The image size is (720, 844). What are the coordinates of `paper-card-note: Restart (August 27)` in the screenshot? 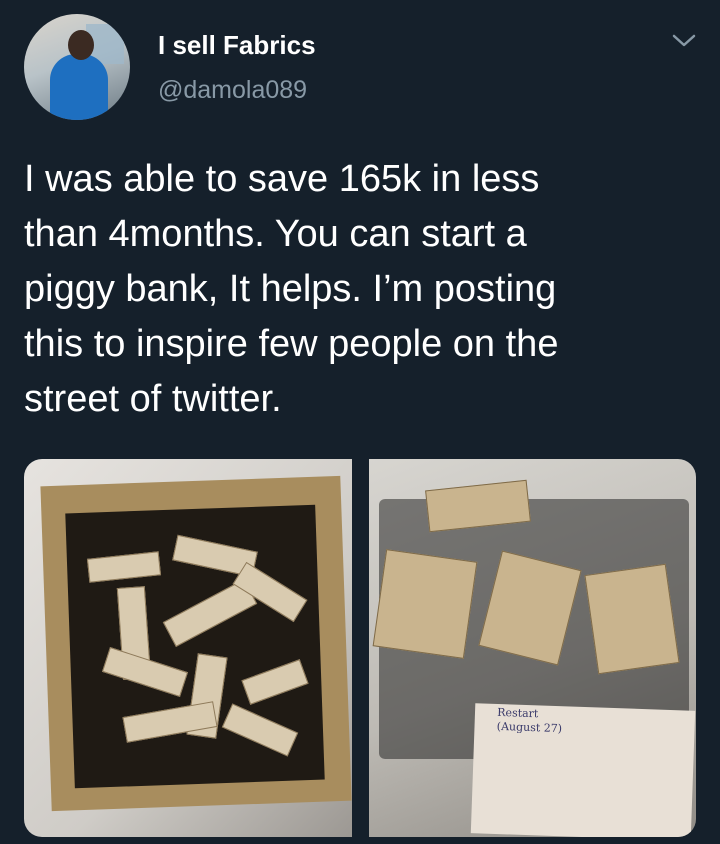 It's located at (529, 720).